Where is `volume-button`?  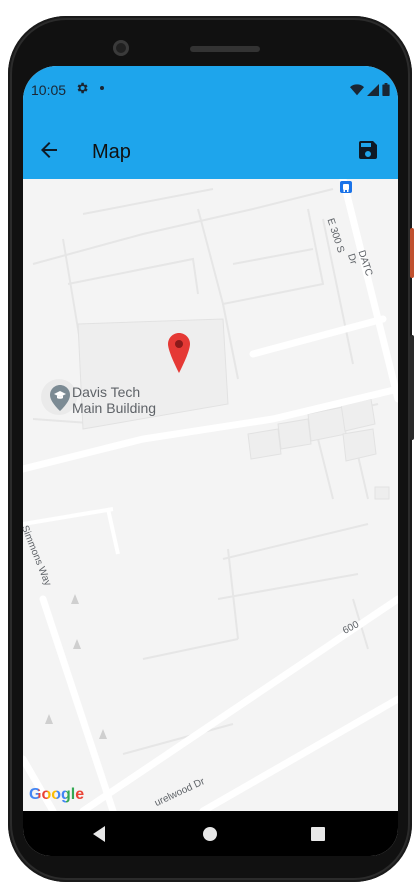 volume-button is located at coordinates (412, 387).